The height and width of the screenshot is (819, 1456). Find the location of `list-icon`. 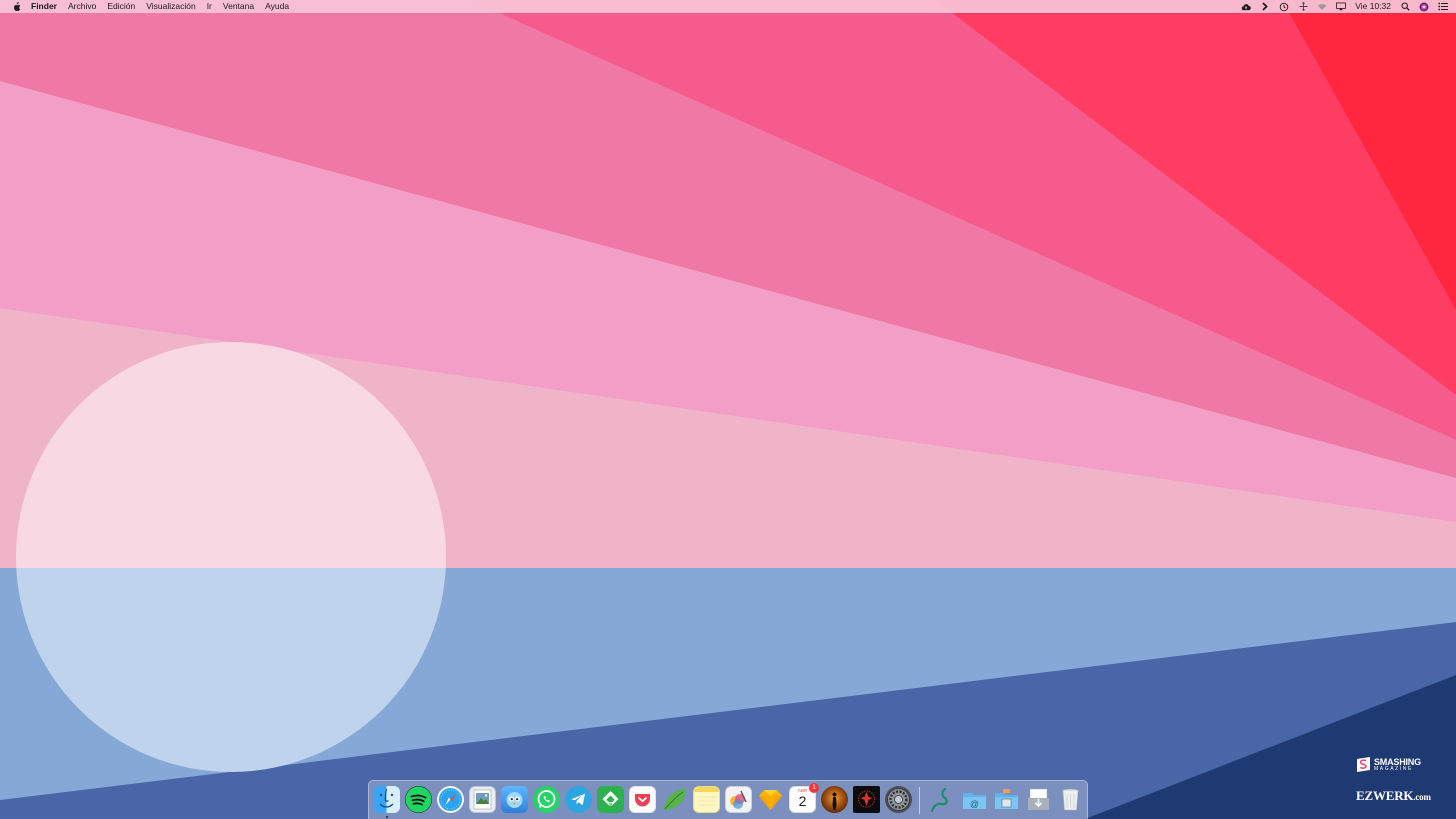

list-icon is located at coordinates (1443, 7).